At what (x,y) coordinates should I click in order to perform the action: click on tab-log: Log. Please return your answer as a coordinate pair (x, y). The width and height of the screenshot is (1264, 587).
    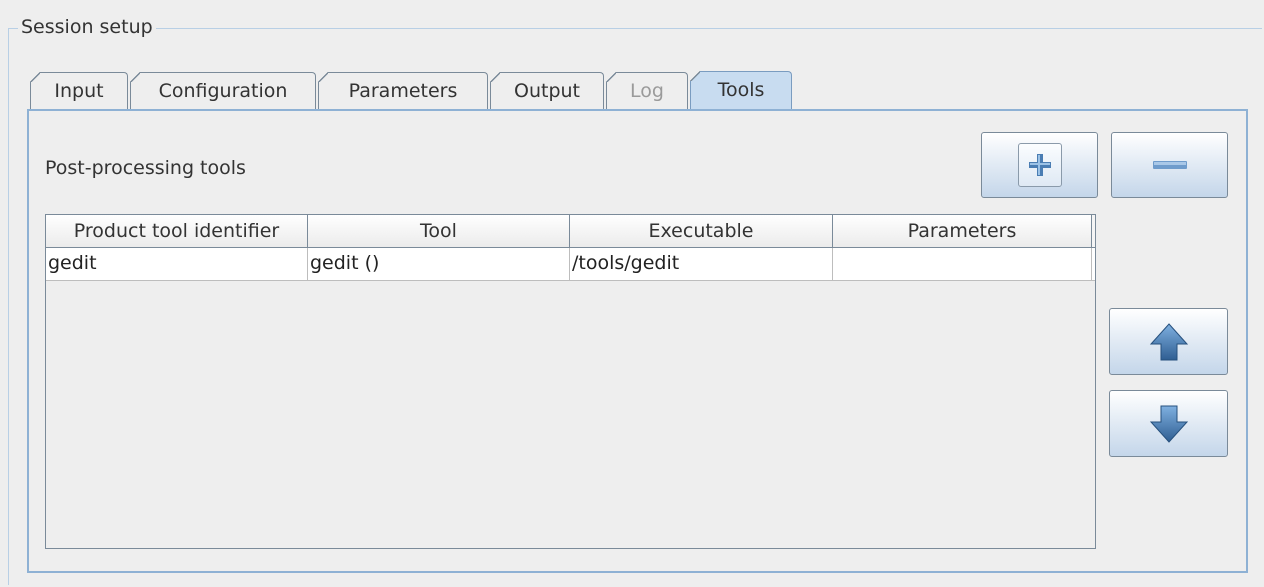
    Looking at the image, I should click on (647, 90).